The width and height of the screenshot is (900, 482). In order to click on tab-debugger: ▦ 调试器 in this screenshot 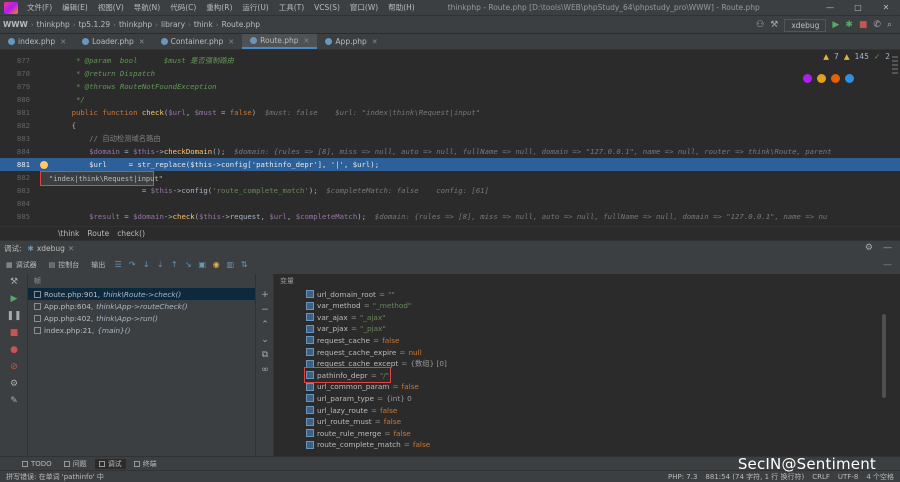, I will do `click(21, 265)`.